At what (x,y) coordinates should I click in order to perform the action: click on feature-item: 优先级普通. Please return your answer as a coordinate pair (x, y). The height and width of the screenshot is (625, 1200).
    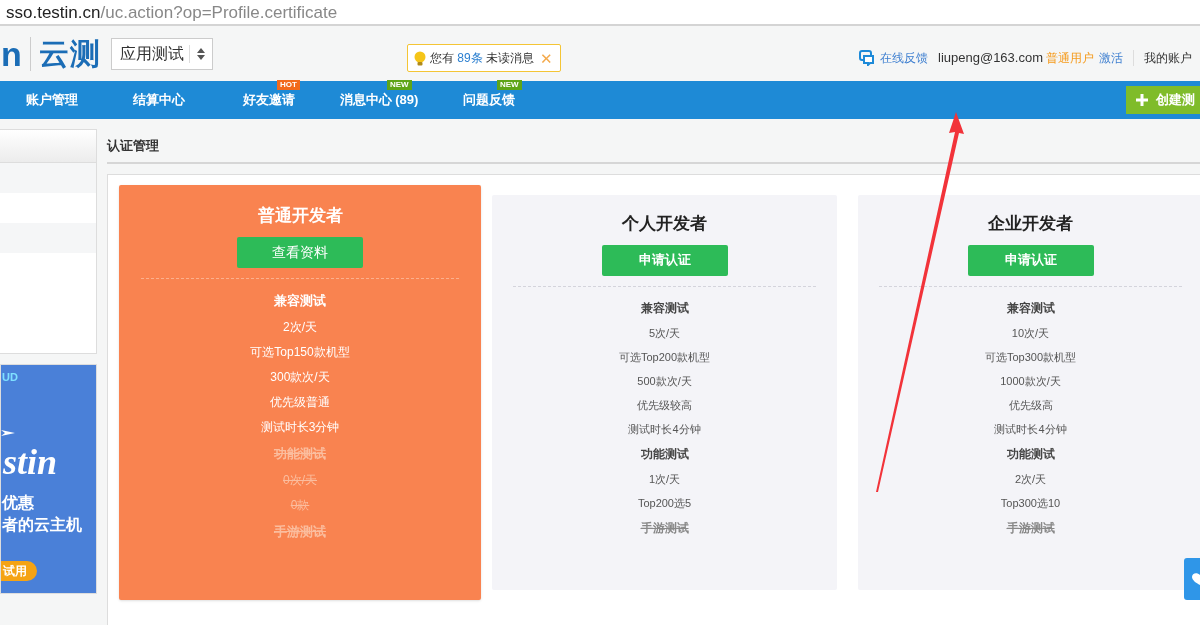
    Looking at the image, I should click on (300, 402).